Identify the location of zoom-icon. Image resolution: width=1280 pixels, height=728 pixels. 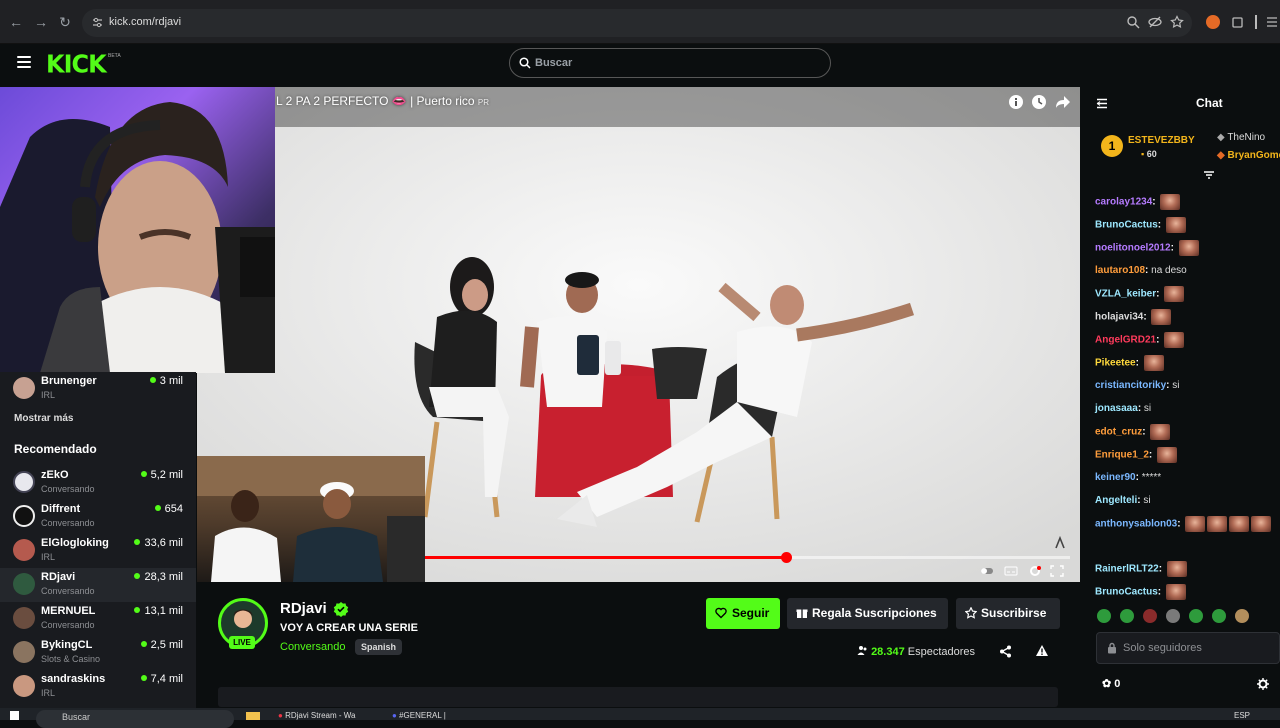
(1133, 22).